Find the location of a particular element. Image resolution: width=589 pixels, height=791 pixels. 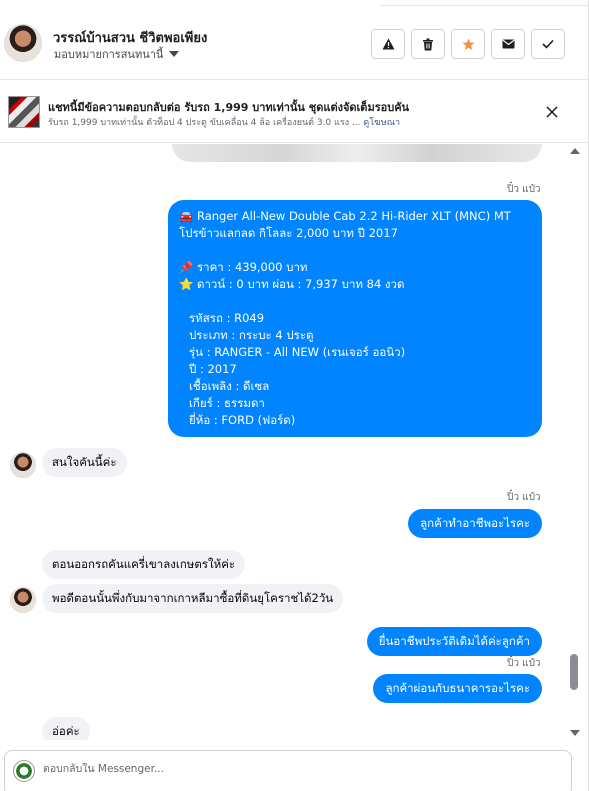

car-line: ⭐ ดาวน์ : 0 บาท ผ่อน : 7,937 บาท 84 งวด is located at coordinates (292, 284).